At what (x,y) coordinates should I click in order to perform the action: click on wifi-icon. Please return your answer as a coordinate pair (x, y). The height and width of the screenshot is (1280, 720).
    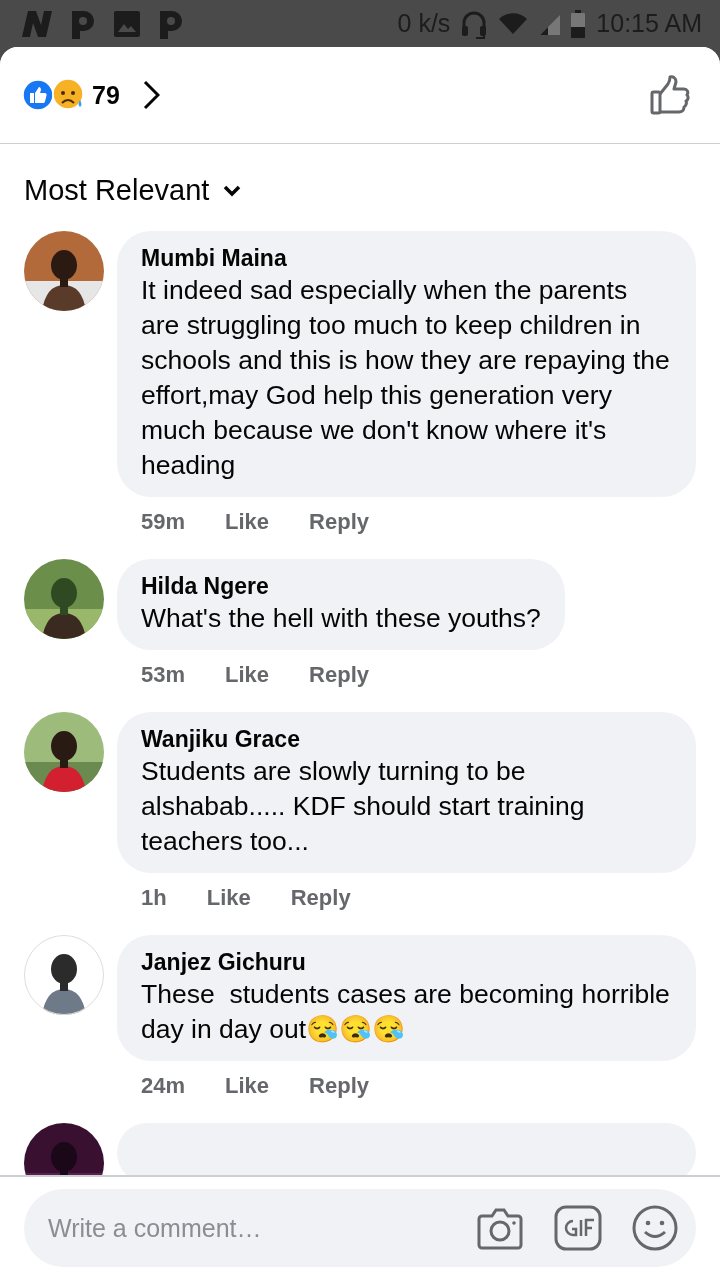
    Looking at the image, I should click on (513, 23).